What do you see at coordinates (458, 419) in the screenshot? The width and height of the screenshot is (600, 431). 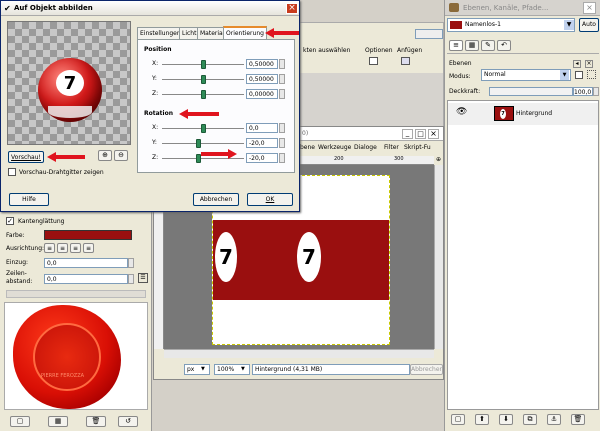 I see `new-layer-icon: ▢` at bounding box center [458, 419].